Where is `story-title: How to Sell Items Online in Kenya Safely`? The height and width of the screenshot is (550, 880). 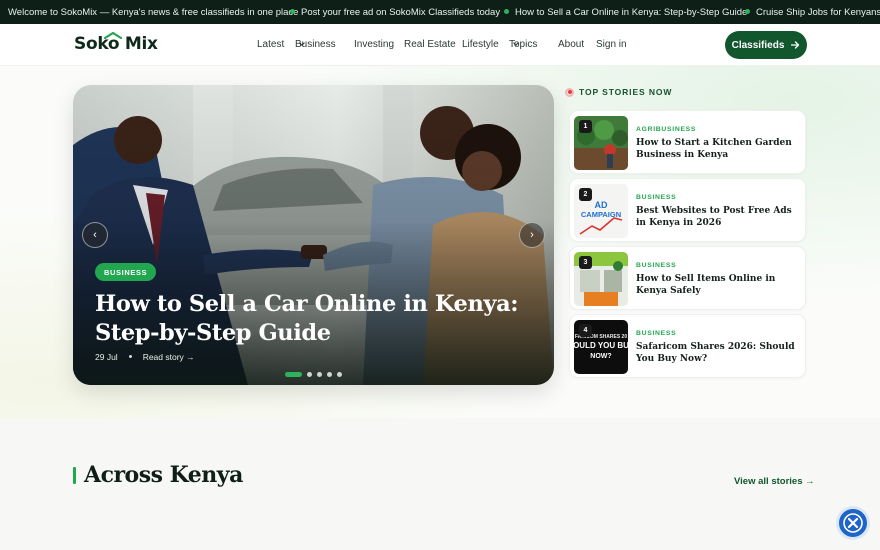 story-title: How to Sell Items Online in Kenya Safely is located at coordinates (719, 285).